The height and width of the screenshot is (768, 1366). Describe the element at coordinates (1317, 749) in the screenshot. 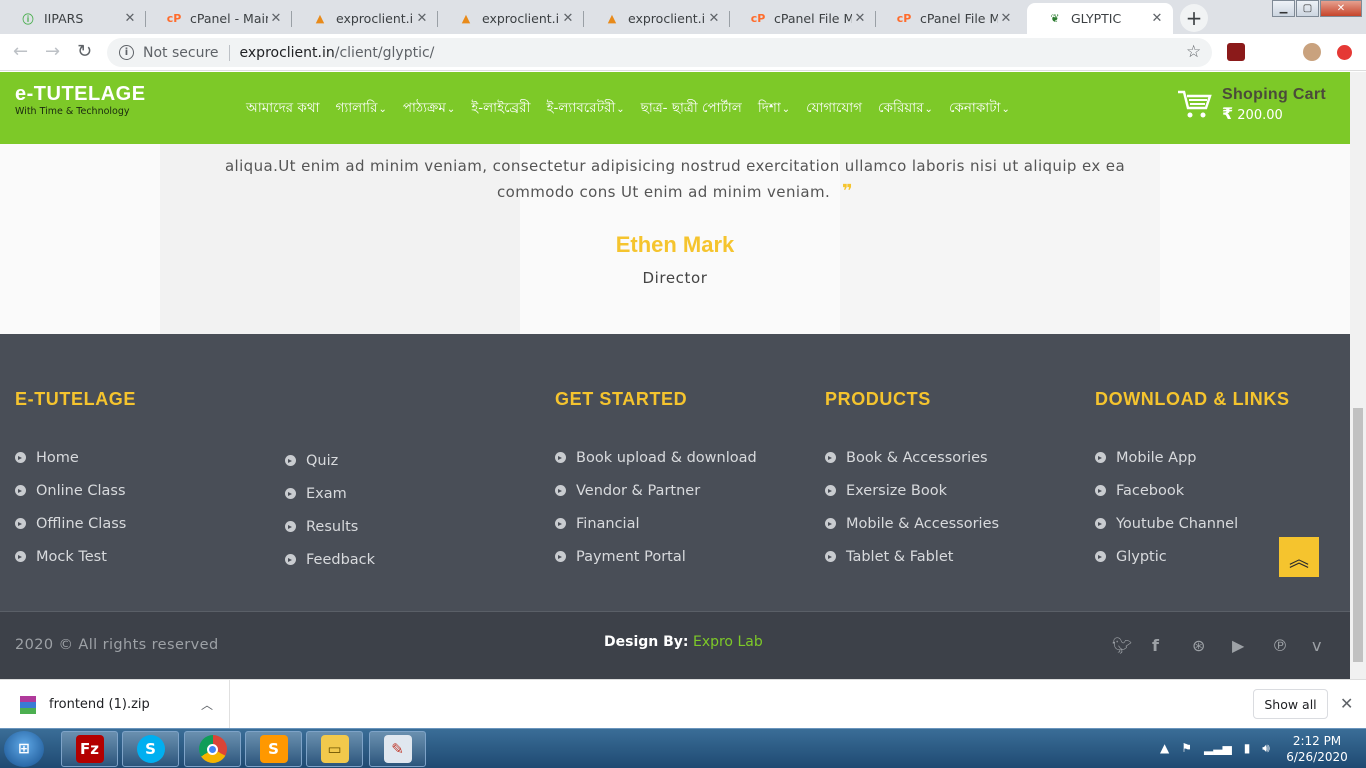

I see `system-clock: 2:12 PM 6/26/2020` at that location.